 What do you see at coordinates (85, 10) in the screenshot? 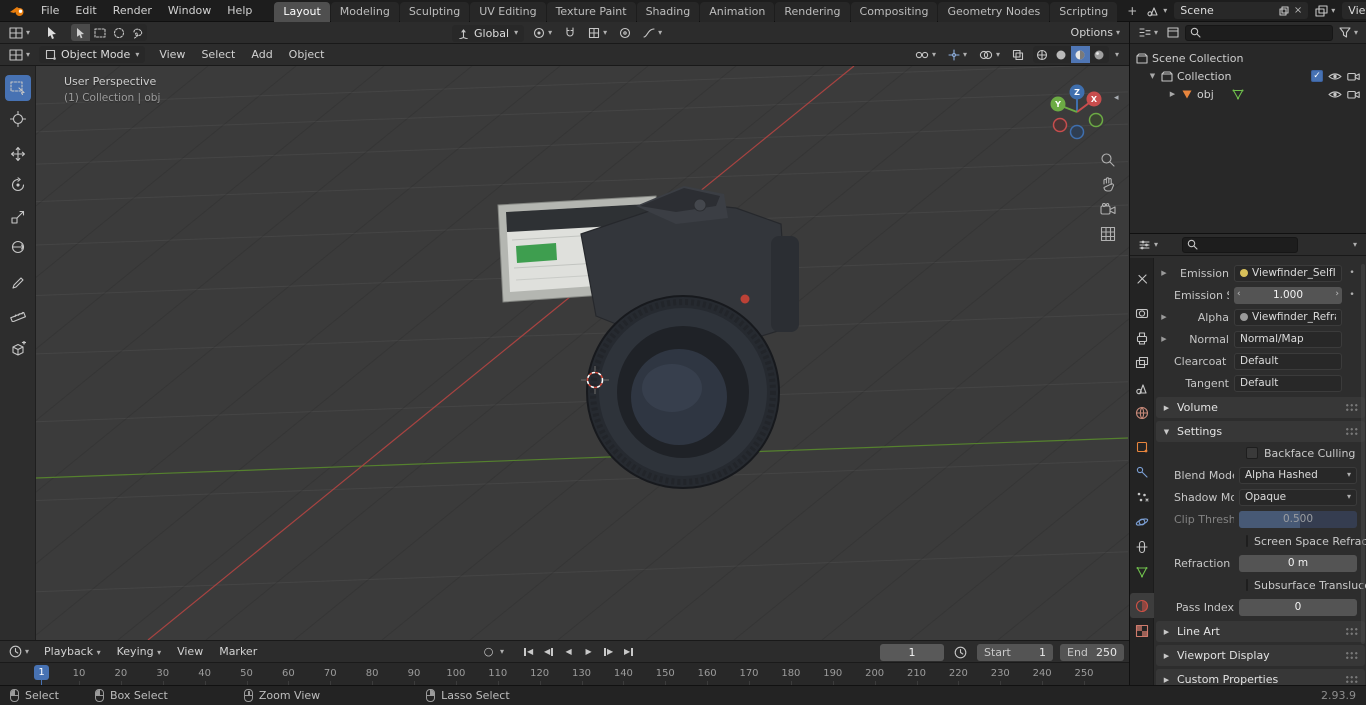
I see `topbar-menu: Edit` at bounding box center [85, 10].